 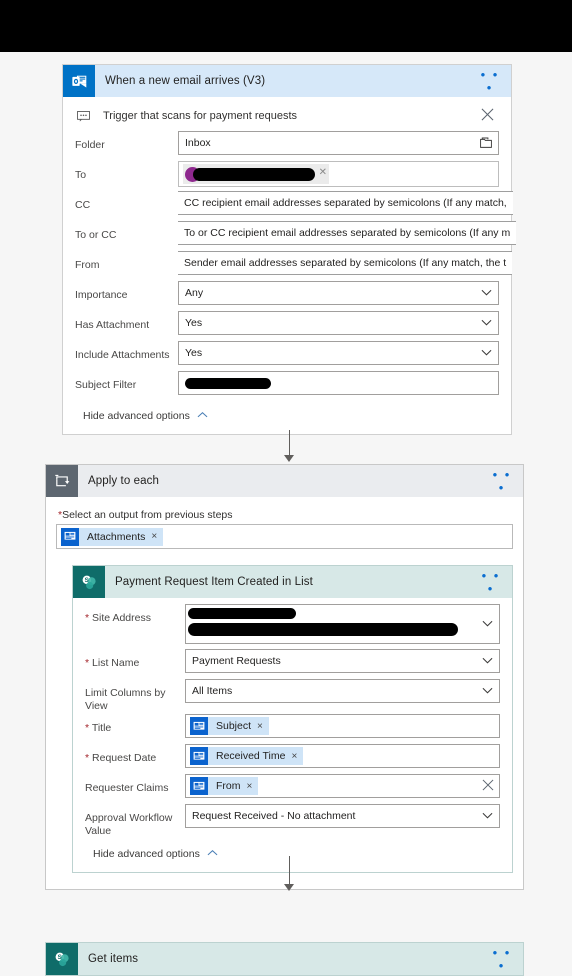 I want to click on dynamic-token-received-time: Received Time ×, so click(x=247, y=756).